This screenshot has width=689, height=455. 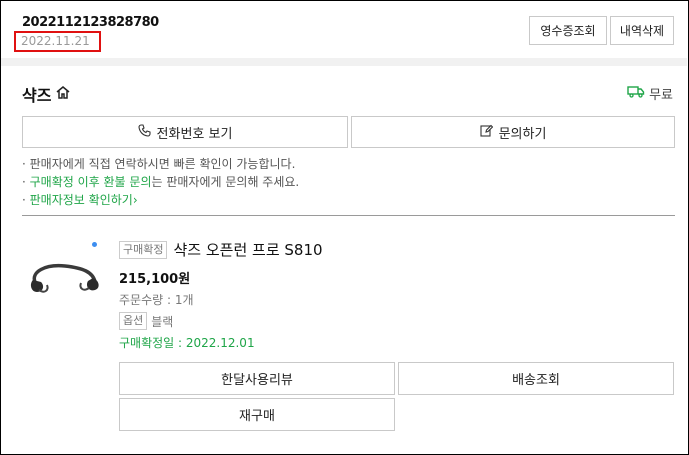 I want to click on shipping-fee: 무료, so click(x=661, y=95).